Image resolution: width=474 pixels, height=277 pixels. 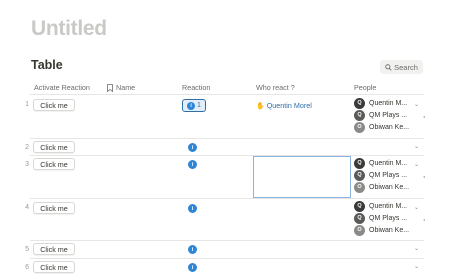 What do you see at coordinates (260, 106) in the screenshot?
I see `hand-icon: ✋` at bounding box center [260, 106].